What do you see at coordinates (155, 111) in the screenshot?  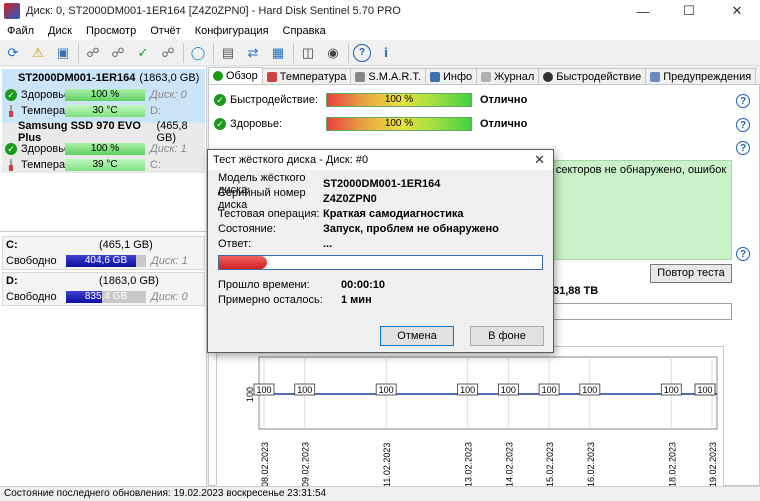 I see `drive-letter: D:` at bounding box center [155, 111].